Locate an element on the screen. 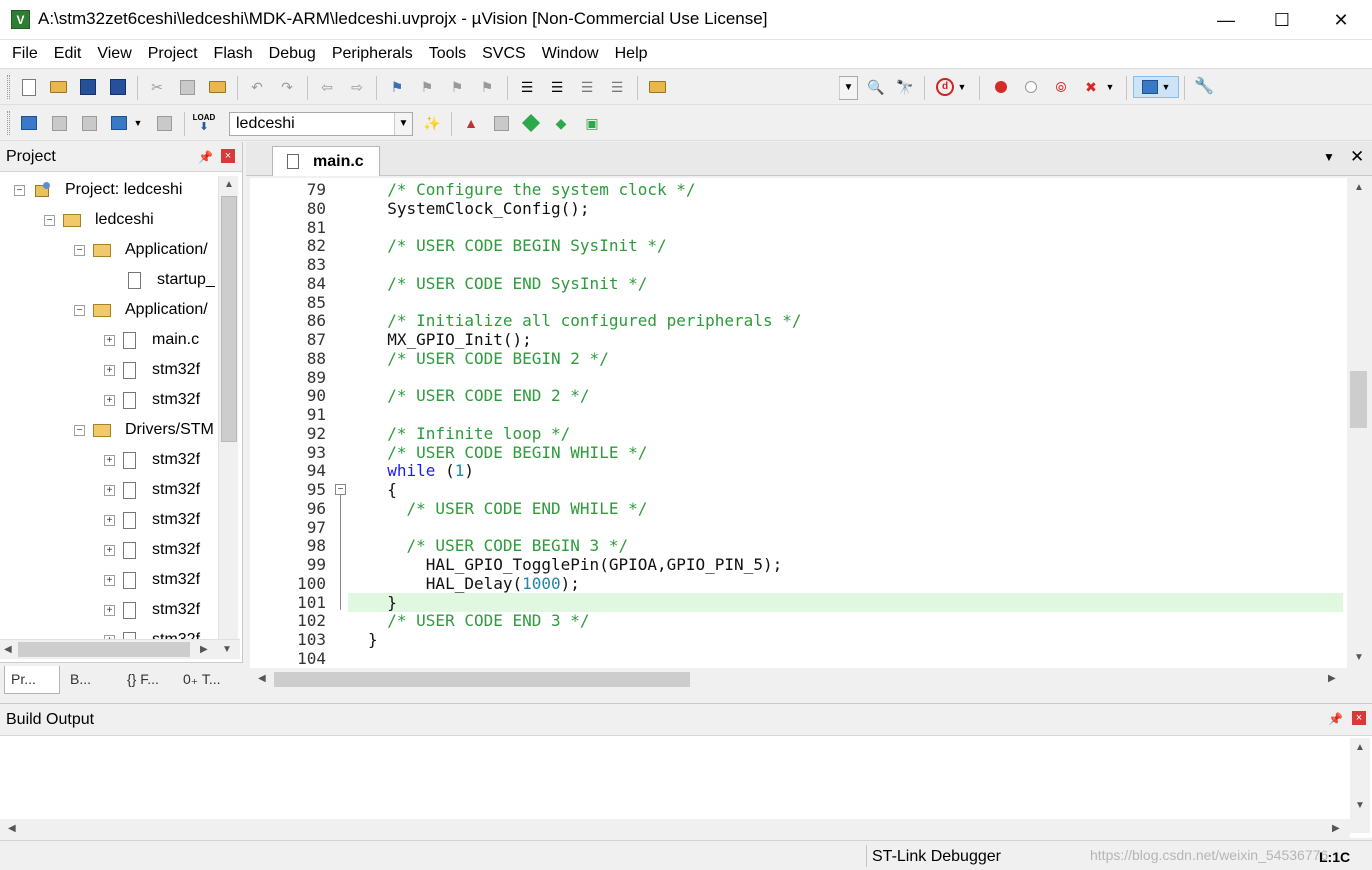  redo-button: ↷ is located at coordinates (287, 87).